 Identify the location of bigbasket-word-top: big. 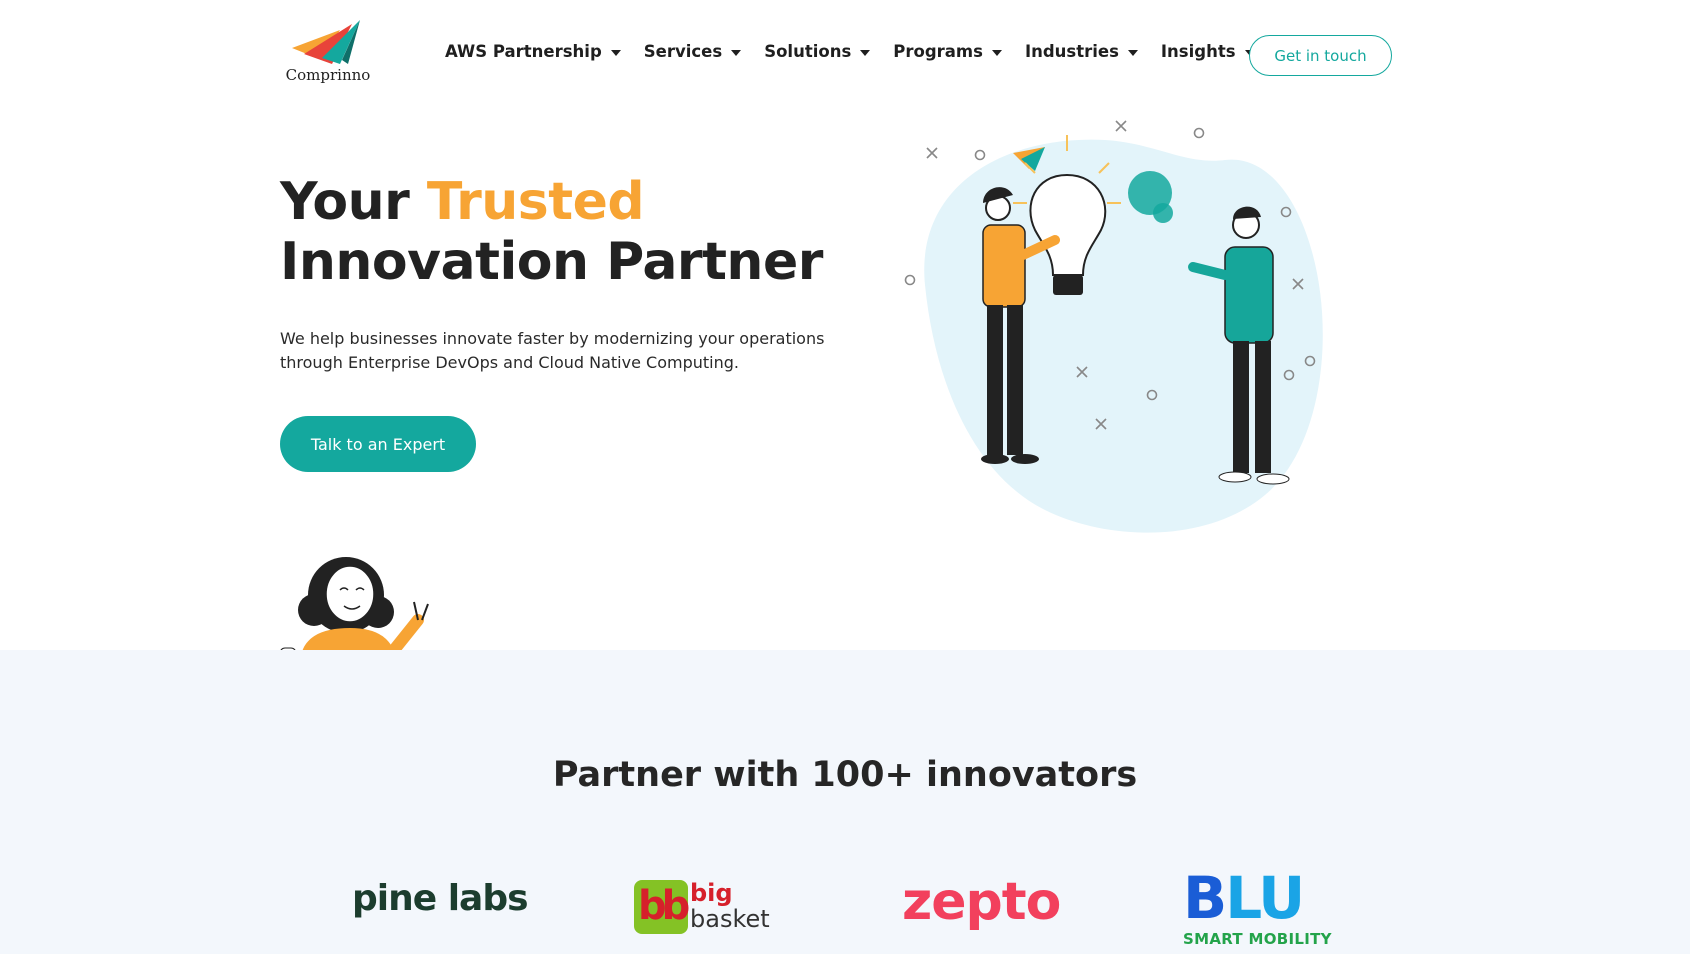
(711, 893).